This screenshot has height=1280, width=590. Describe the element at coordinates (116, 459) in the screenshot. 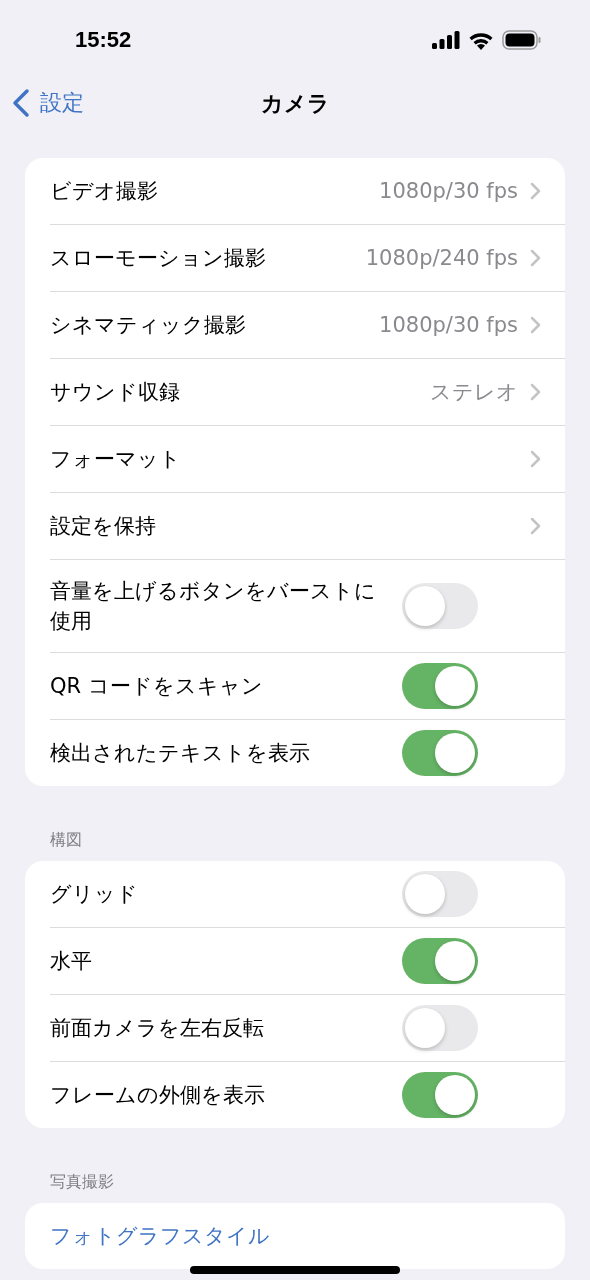

I see `row-label: フォーマット` at that location.